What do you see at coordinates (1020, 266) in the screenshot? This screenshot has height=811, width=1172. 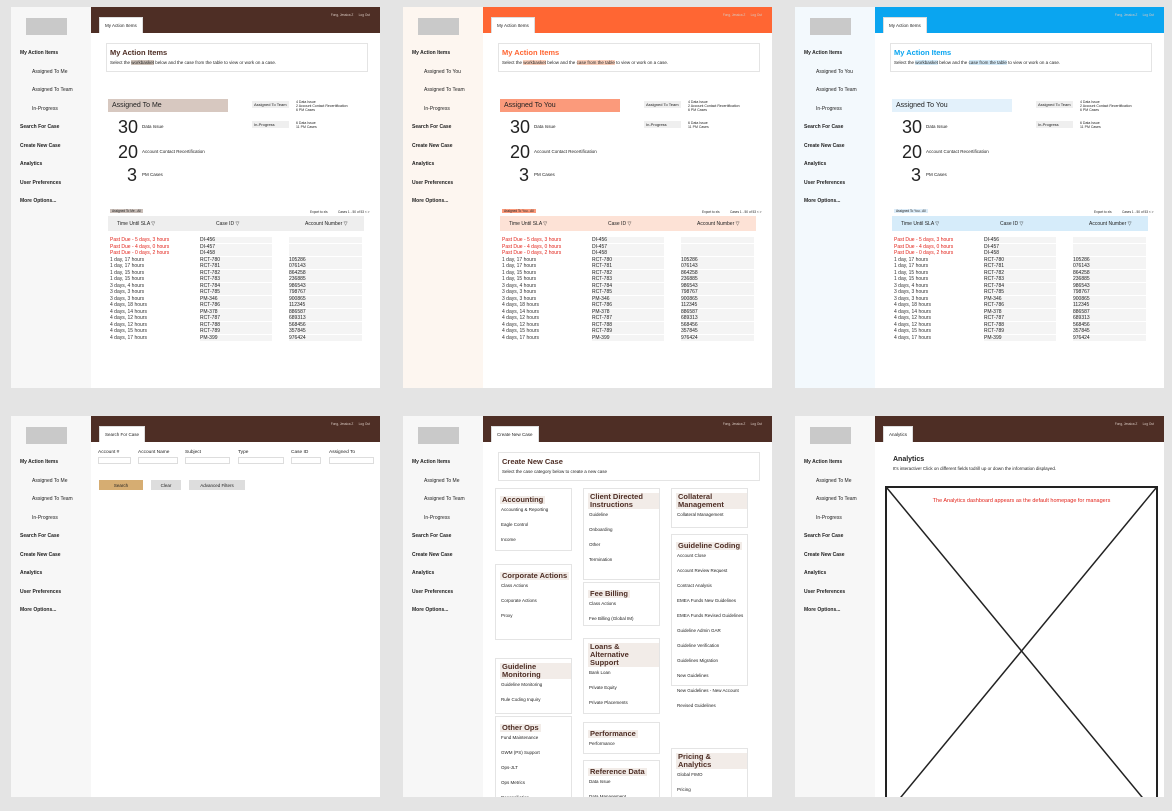 I see `case-id-cell: RCT-781` at bounding box center [1020, 266].